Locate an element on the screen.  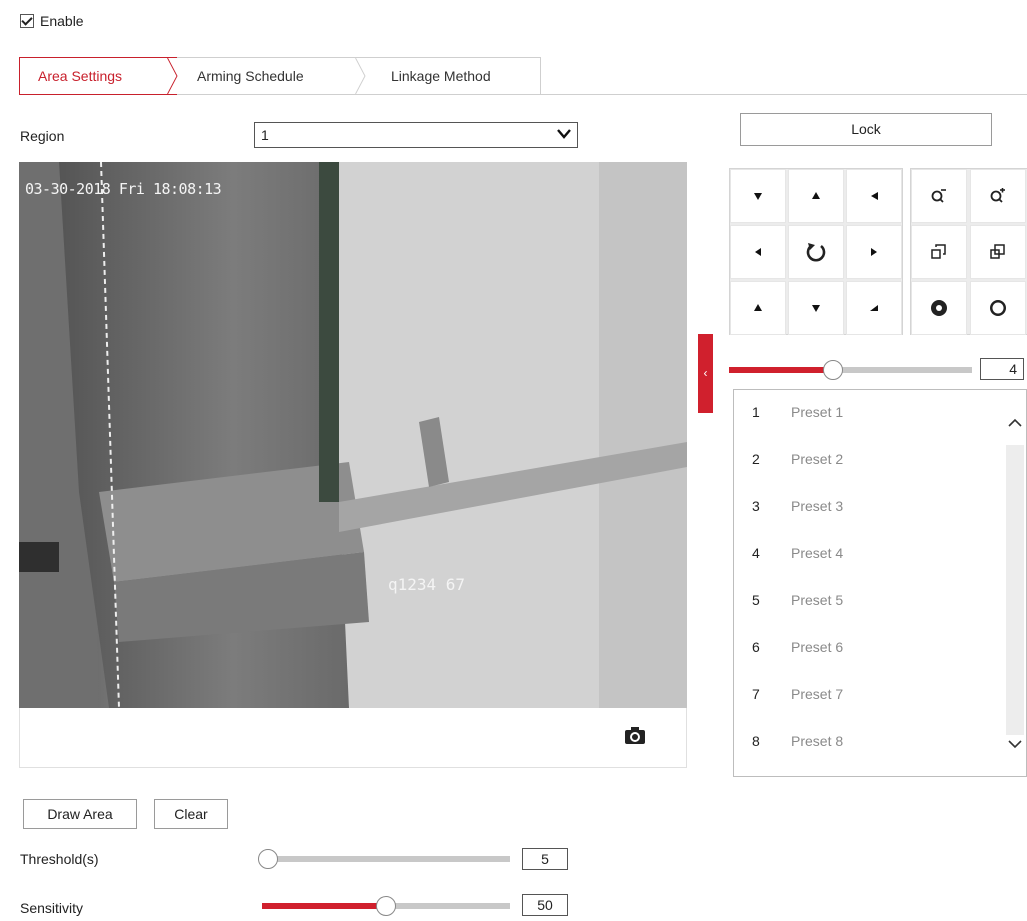
iris-close-icon is located at coordinates (939, 308).